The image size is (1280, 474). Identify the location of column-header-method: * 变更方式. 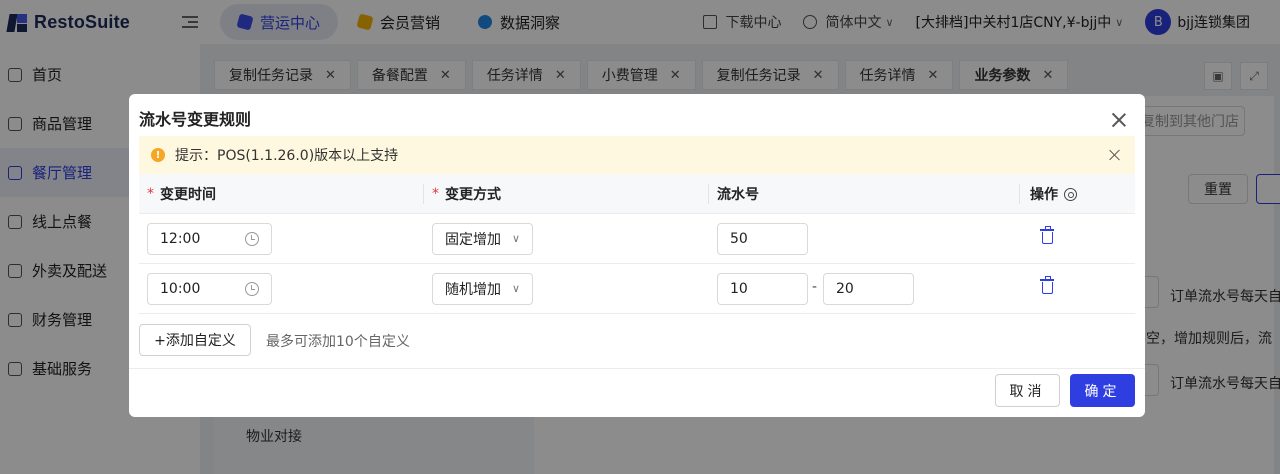
(462, 194).